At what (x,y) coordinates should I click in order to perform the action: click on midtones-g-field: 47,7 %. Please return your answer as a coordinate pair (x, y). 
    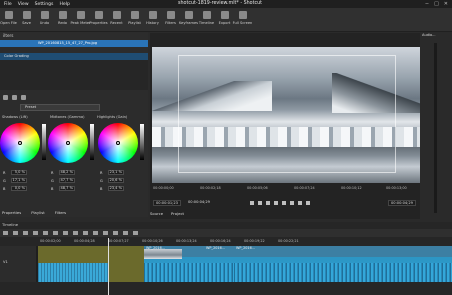
    Looking at the image, I should click on (67, 180).